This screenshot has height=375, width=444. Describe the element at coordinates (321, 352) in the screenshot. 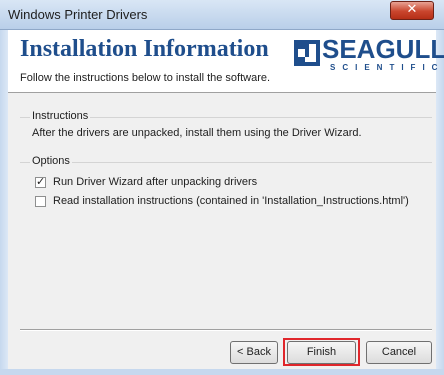

I see `finish-highlight-box` at that location.